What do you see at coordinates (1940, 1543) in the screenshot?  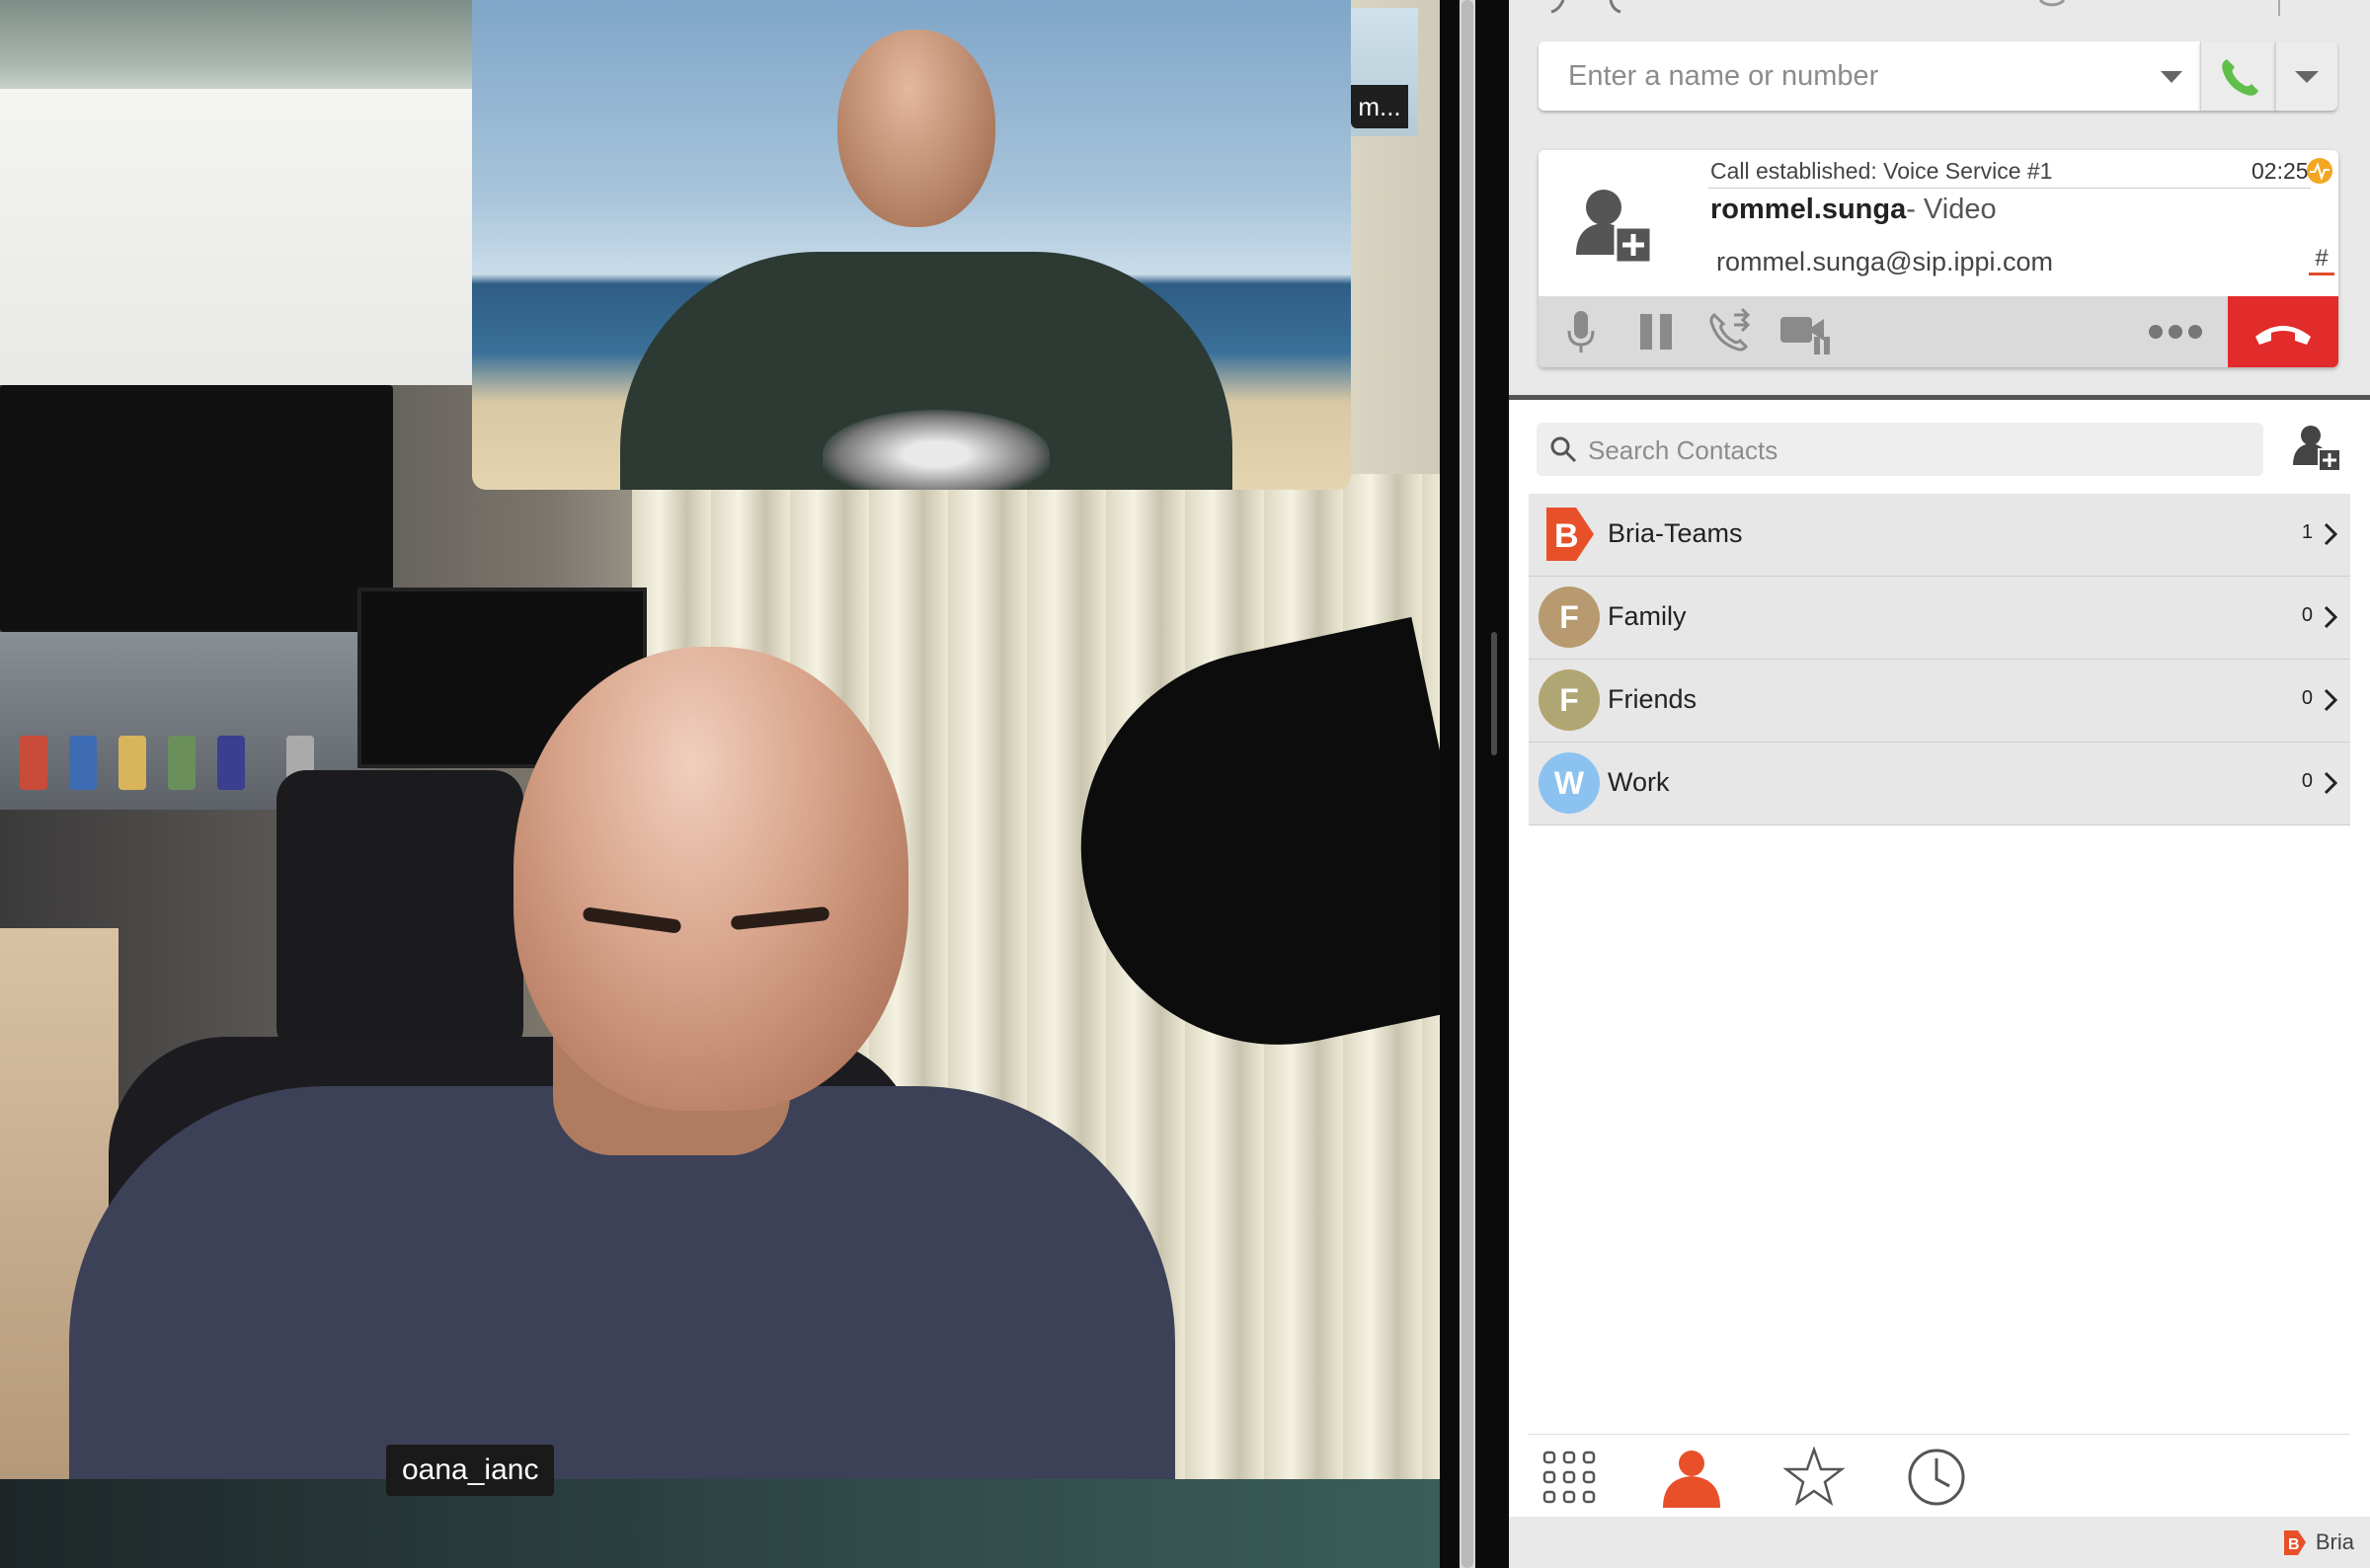 I see `footer: B Bria` at bounding box center [1940, 1543].